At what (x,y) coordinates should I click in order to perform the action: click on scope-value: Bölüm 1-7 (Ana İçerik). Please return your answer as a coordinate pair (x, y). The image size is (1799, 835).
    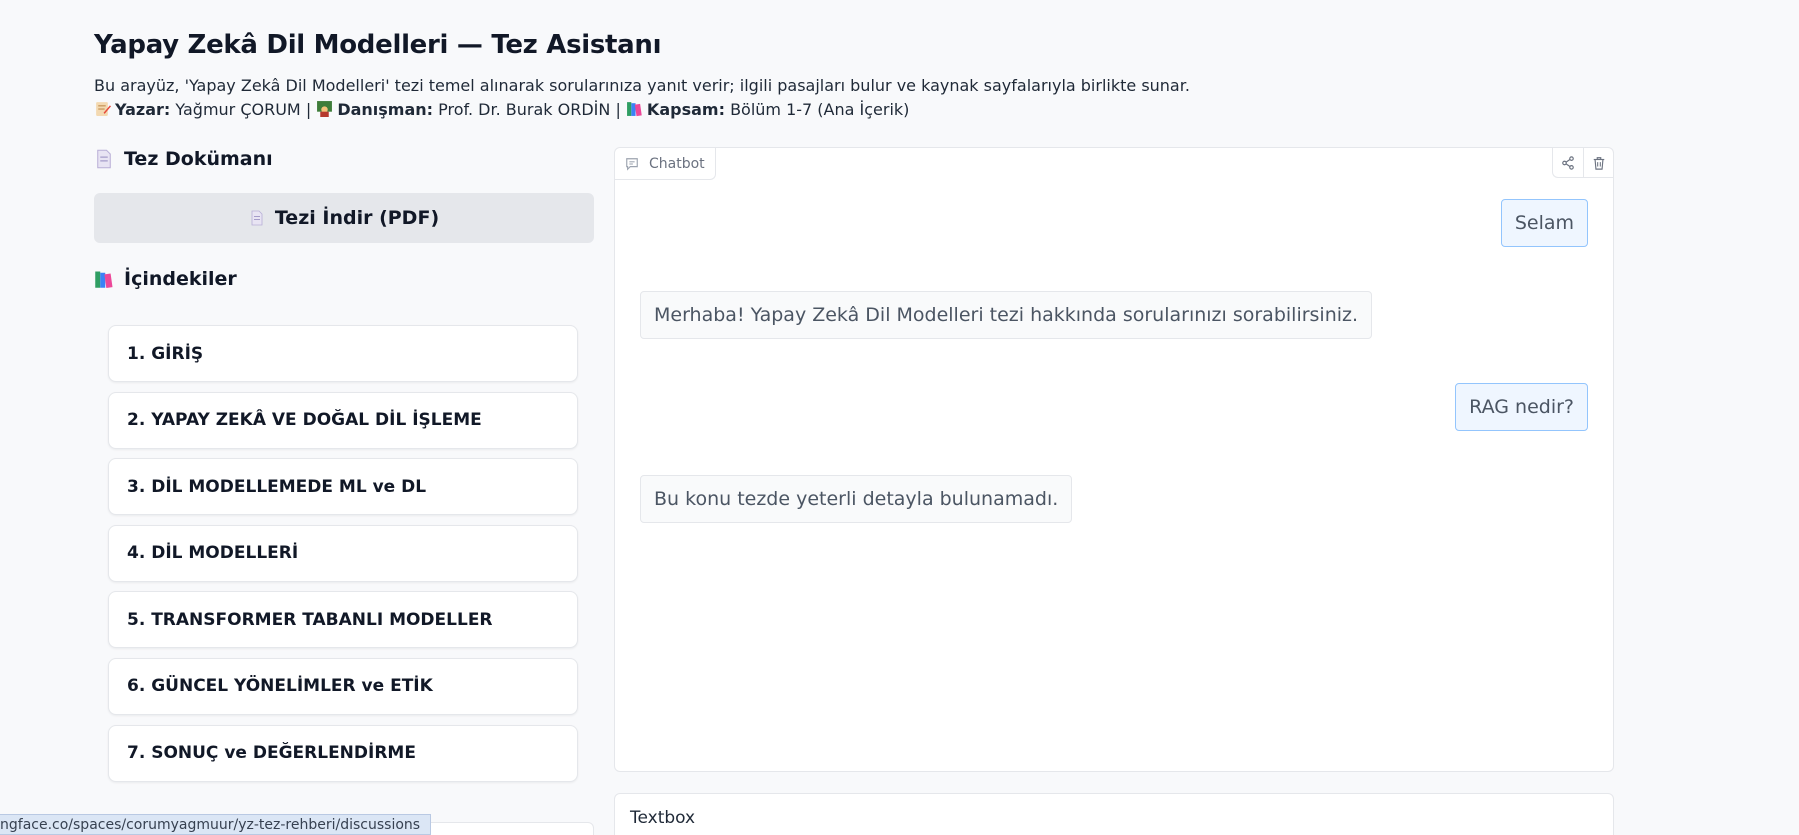
    Looking at the image, I should click on (820, 109).